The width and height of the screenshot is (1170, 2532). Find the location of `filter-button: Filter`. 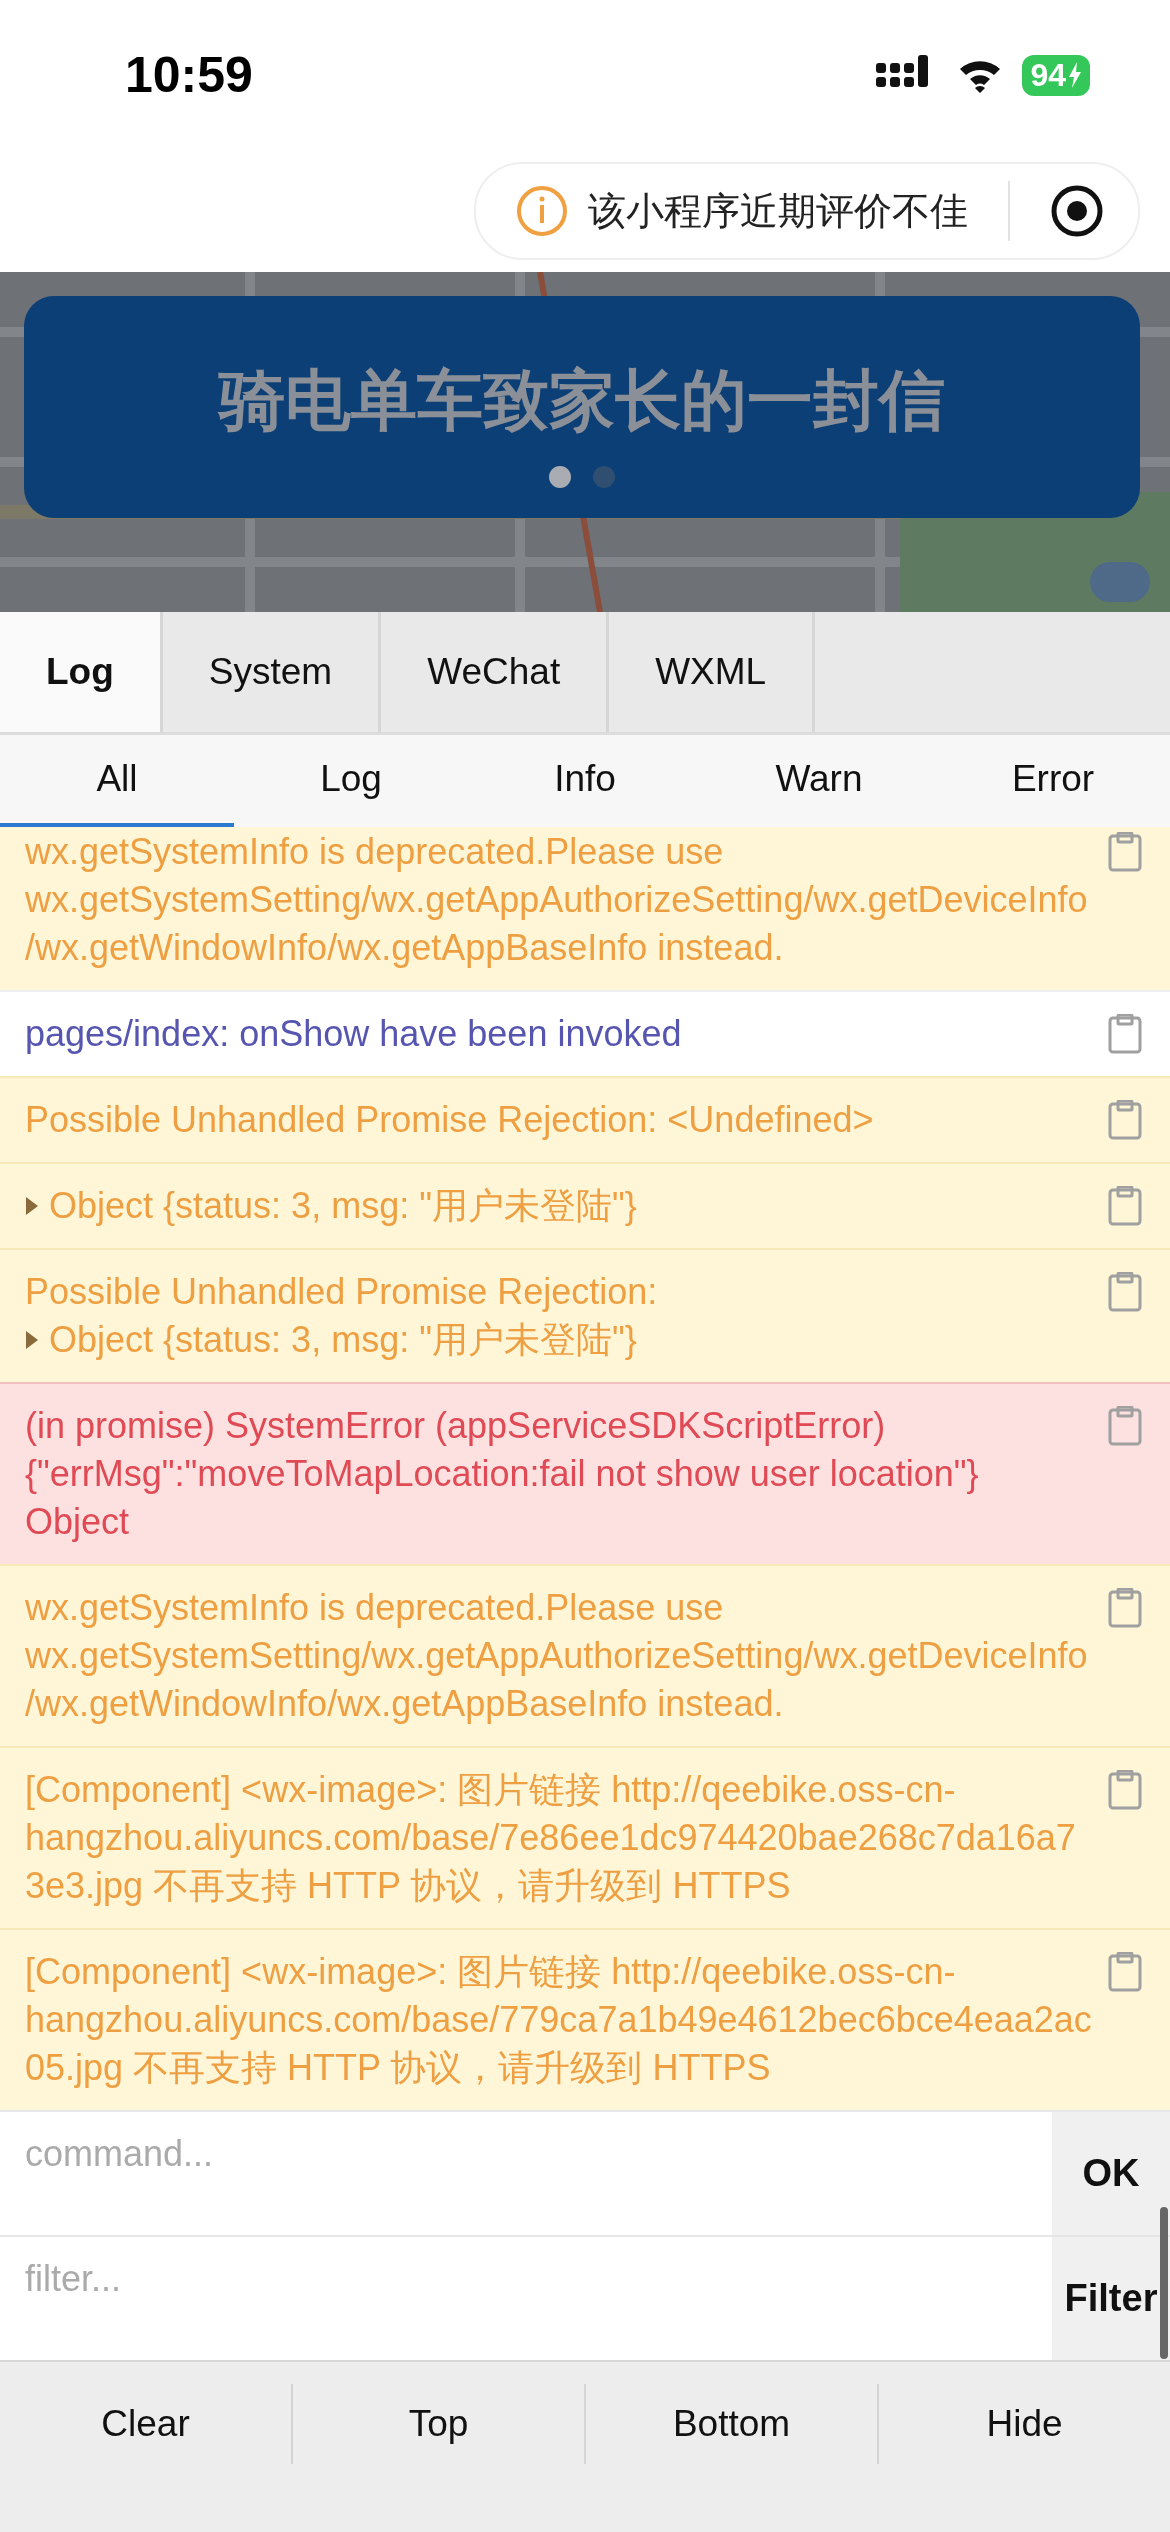

filter-button: Filter is located at coordinates (1111, 2298).